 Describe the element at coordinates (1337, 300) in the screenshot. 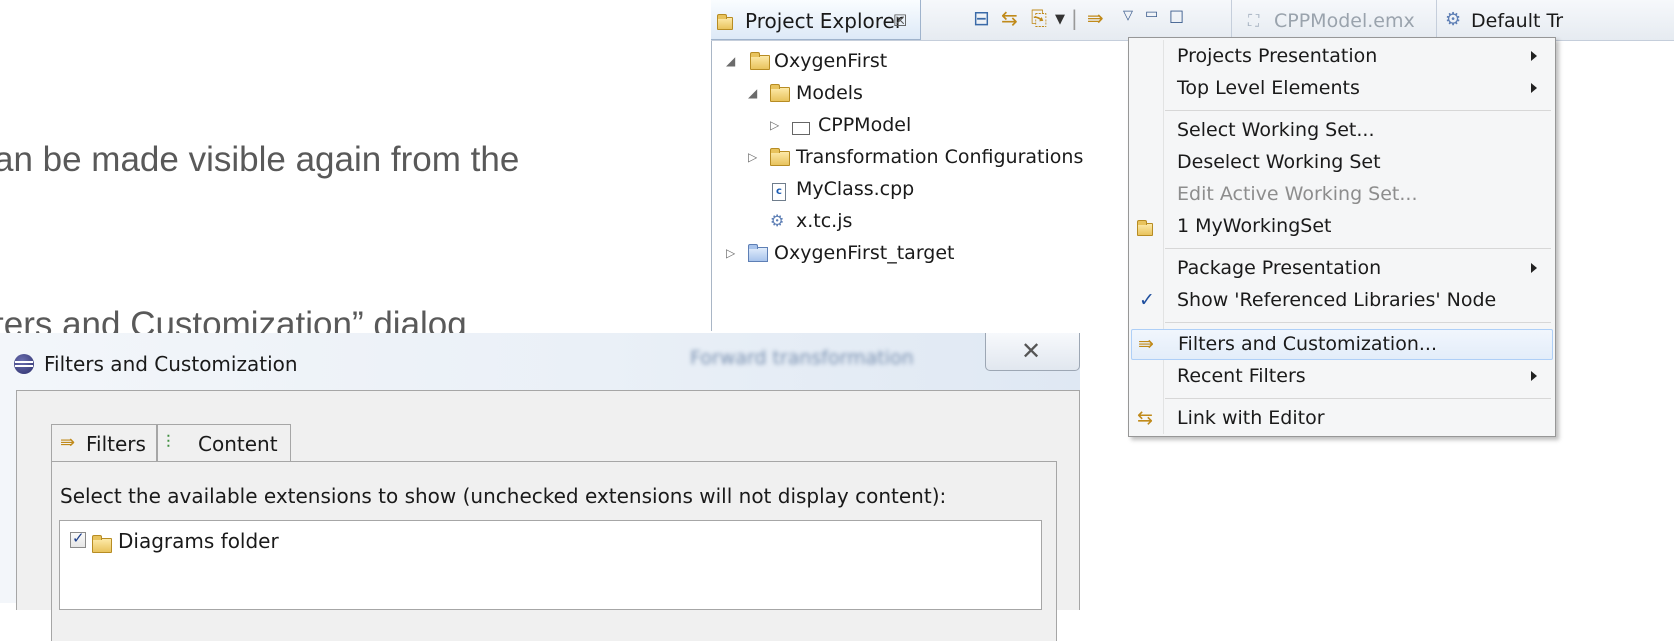

I see `menu-item-label: Show 'Referenced Libraries' Node` at that location.